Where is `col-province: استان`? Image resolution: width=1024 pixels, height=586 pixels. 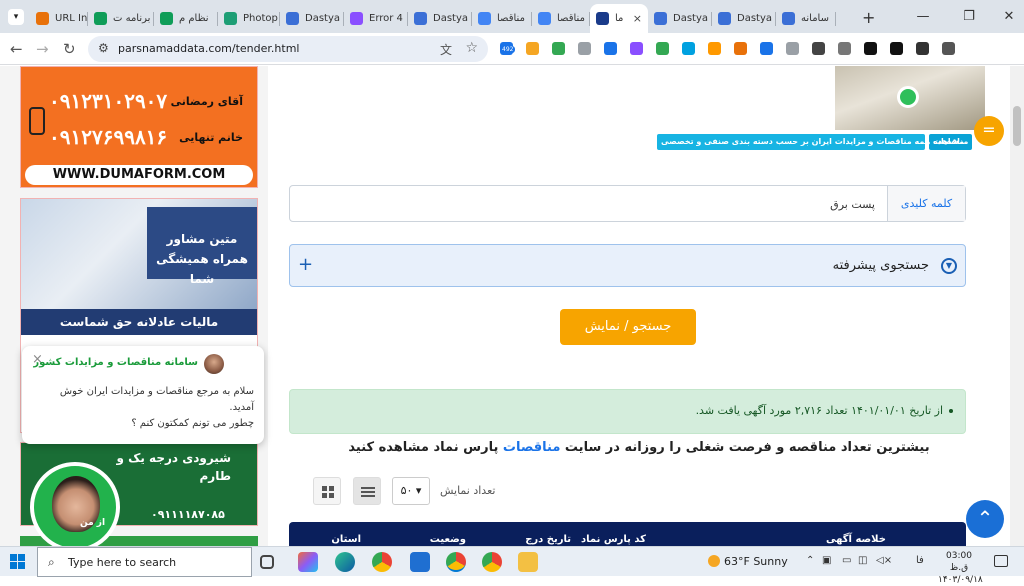
col-province: استان is located at coordinates (346, 539).